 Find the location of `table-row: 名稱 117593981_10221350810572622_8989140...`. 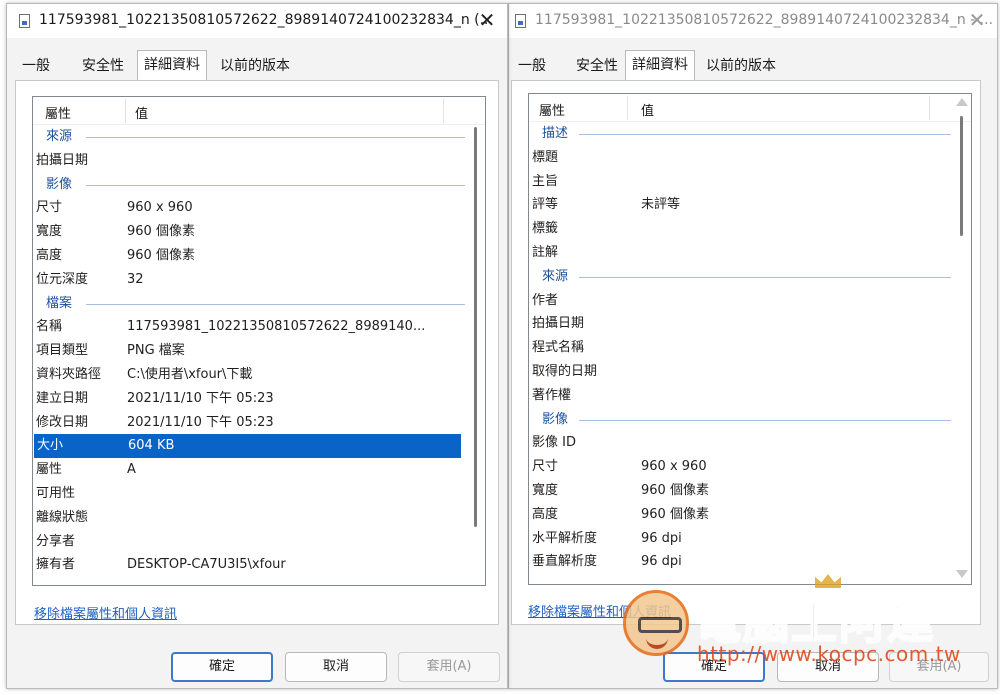

table-row: 名稱 117593981_10221350810572622_8989140... is located at coordinates (250, 327).